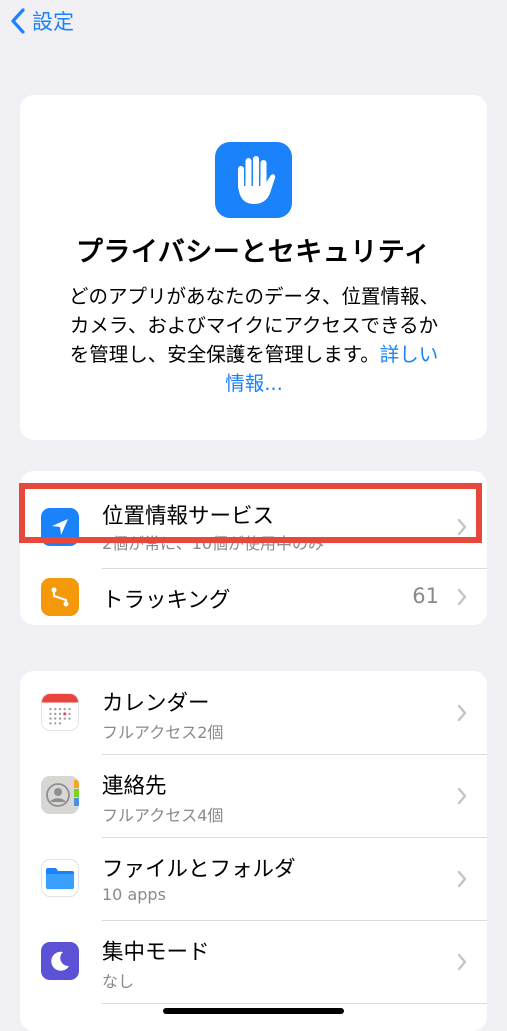 The width and height of the screenshot is (507, 1031). I want to click on page-title: プライバシーとセキュリティ, so click(253, 252).